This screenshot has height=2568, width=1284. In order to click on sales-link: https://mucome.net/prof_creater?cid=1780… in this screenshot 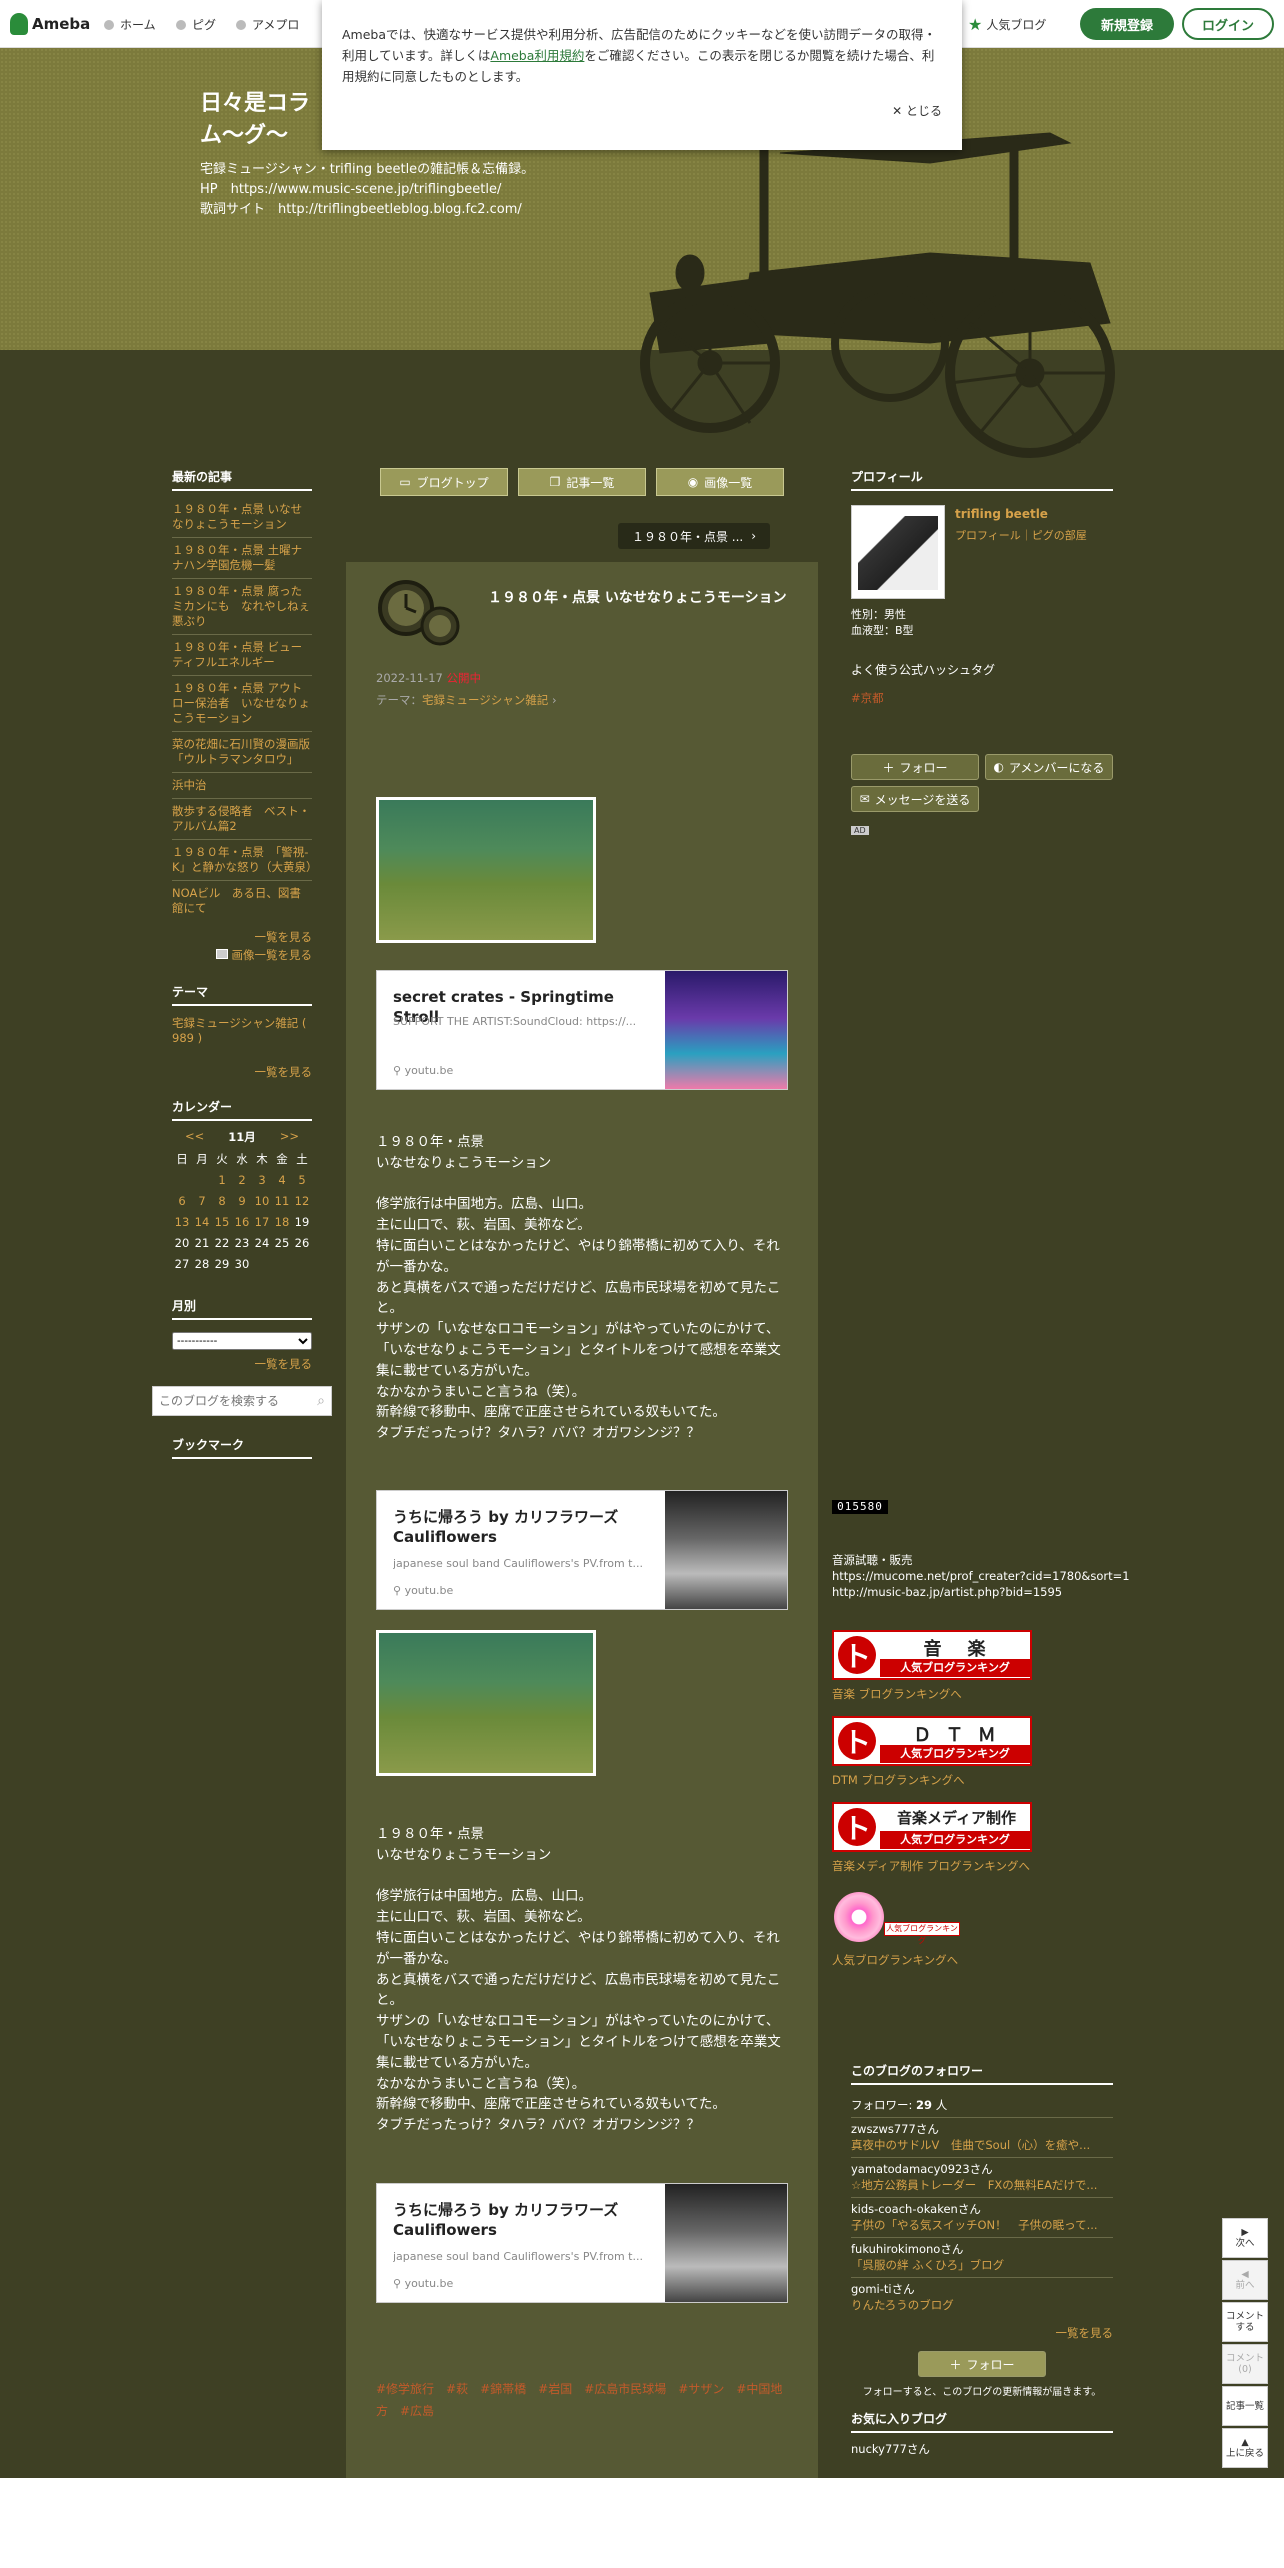, I will do `click(981, 1576)`.